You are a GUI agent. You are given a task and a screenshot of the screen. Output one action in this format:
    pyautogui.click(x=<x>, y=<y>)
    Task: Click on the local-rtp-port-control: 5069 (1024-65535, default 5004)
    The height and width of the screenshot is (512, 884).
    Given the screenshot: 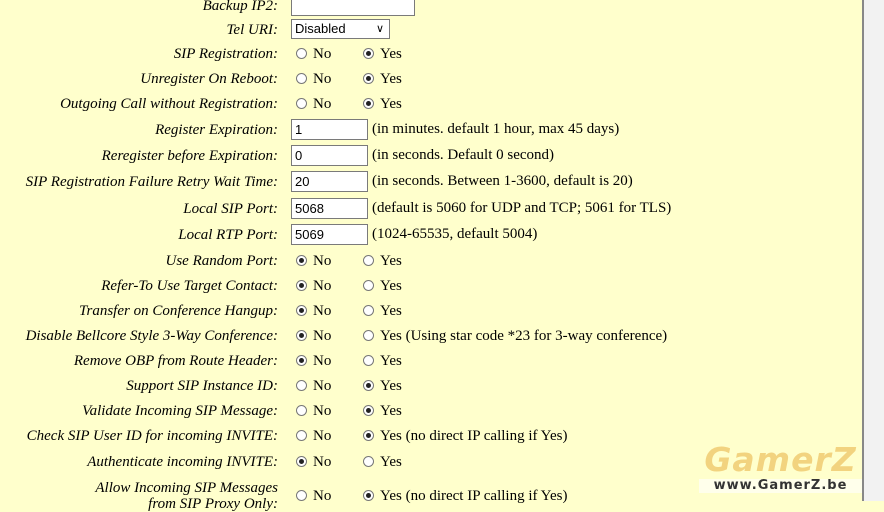 What is the action you would take?
    pyautogui.click(x=414, y=235)
    